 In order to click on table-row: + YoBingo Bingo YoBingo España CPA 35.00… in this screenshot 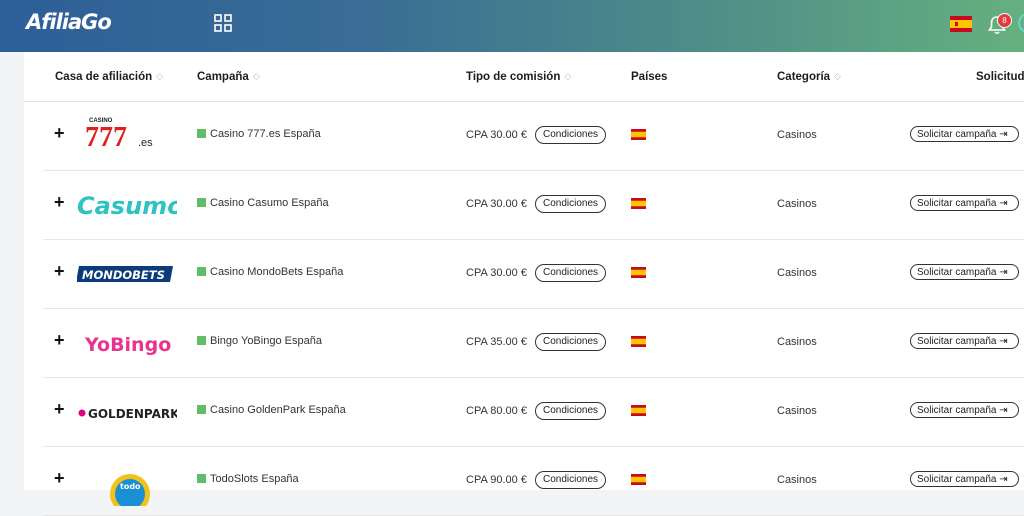, I will do `click(533, 343)`.